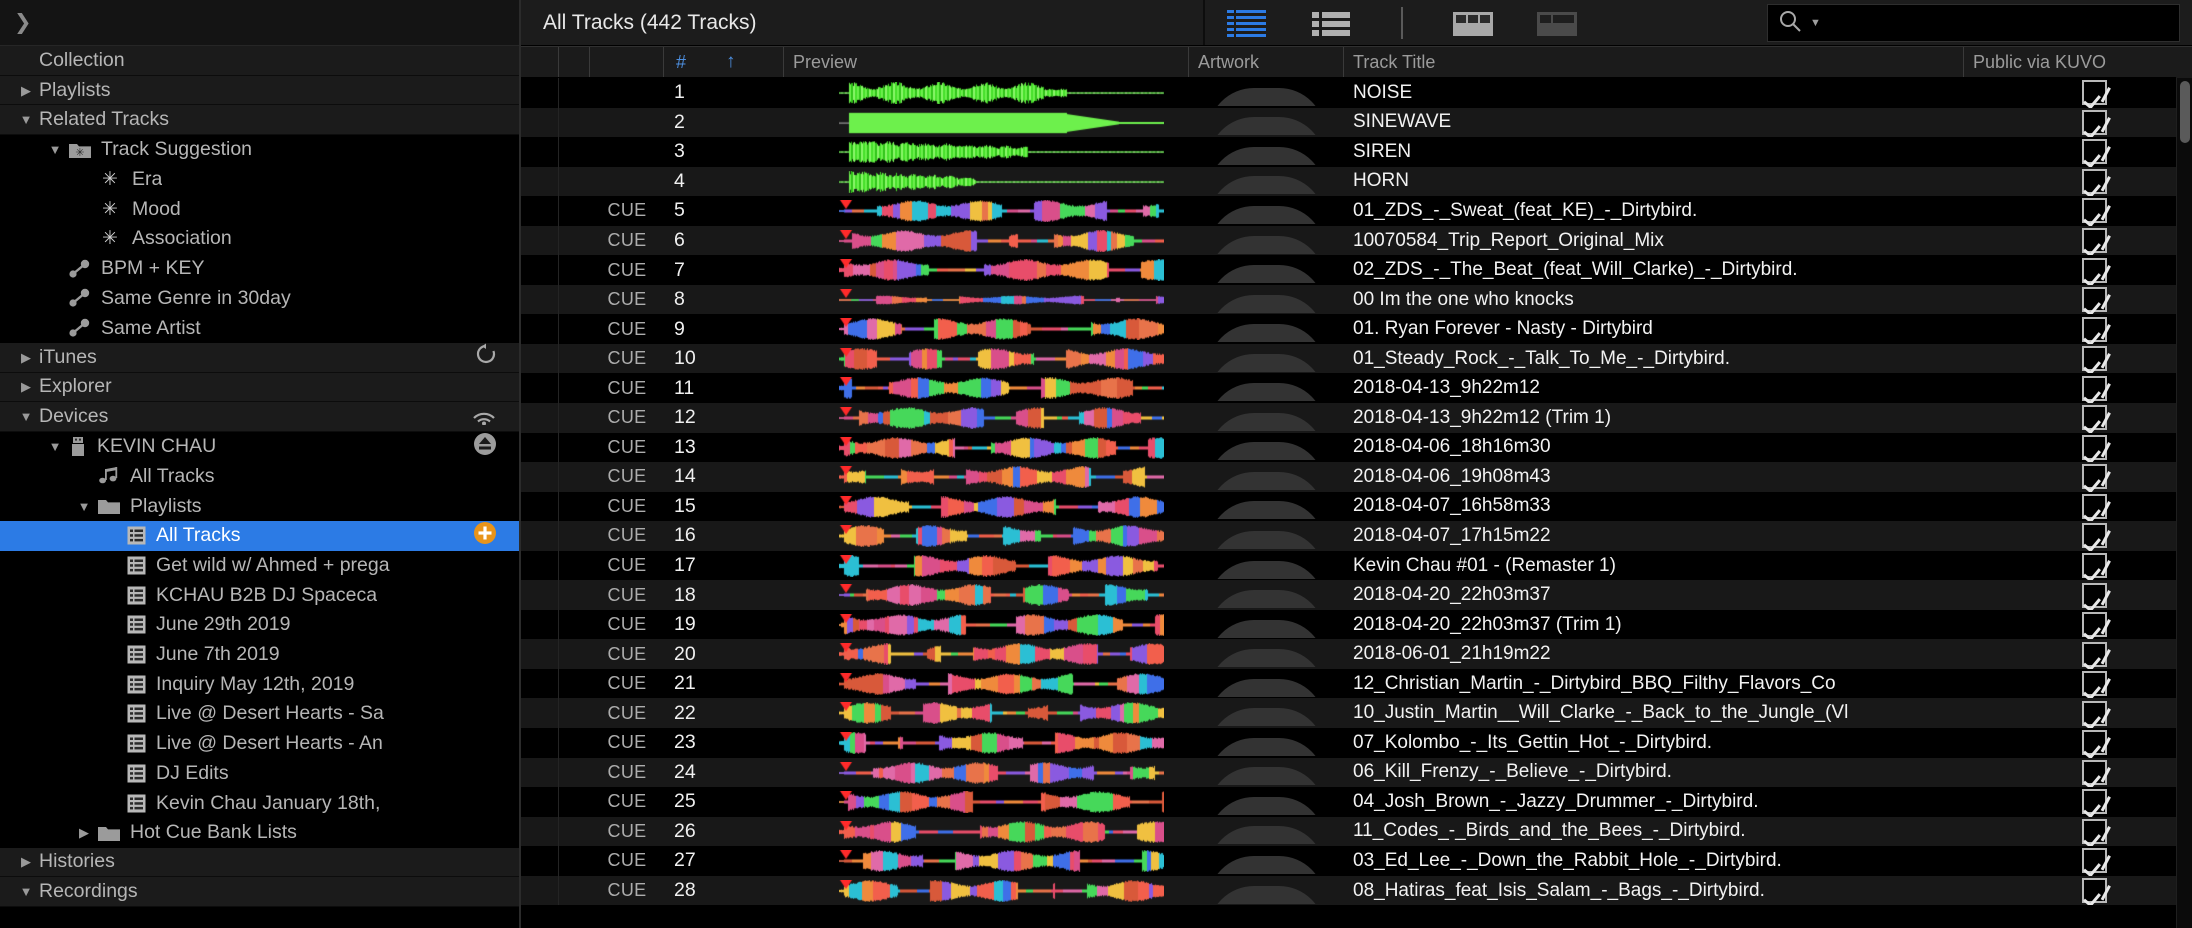  Describe the element at coordinates (259, 209) in the screenshot. I see `sidebar-item-mood: ✳ Mood` at that location.